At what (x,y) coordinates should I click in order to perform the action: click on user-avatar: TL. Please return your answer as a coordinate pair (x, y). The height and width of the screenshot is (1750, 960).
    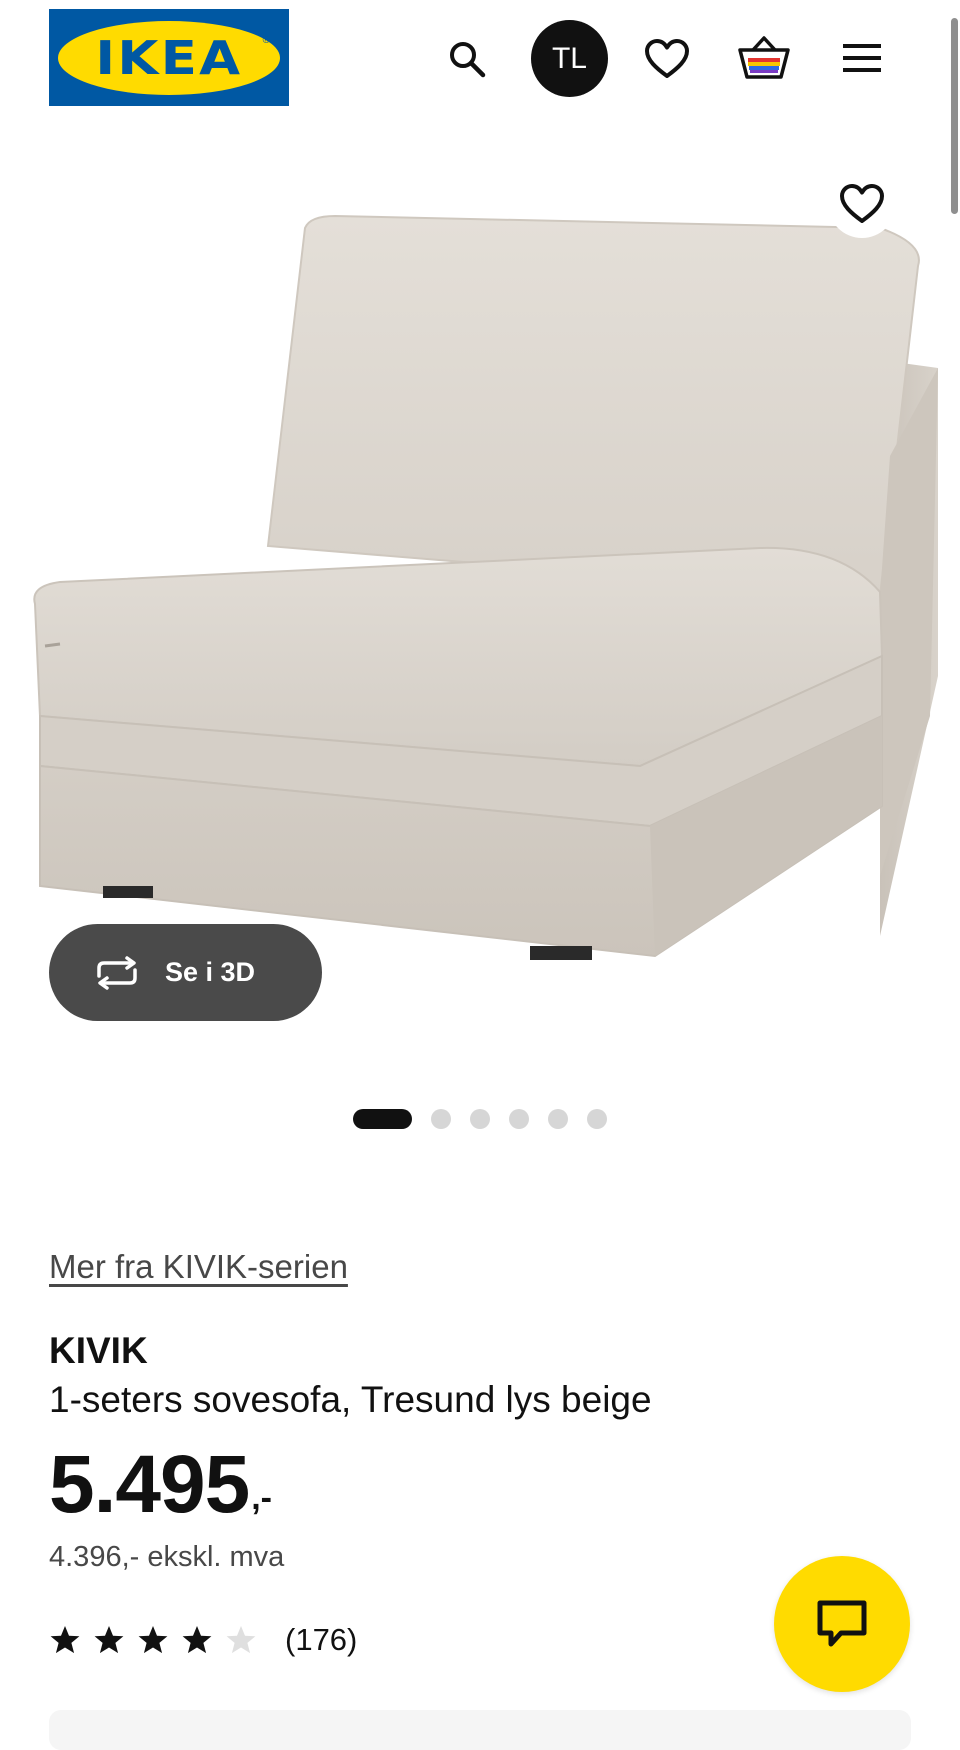
    Looking at the image, I should click on (569, 58).